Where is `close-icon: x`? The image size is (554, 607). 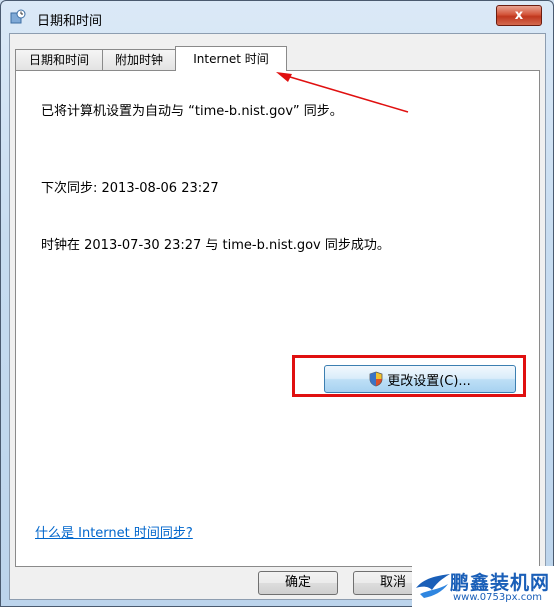
close-icon: x is located at coordinates (519, 15).